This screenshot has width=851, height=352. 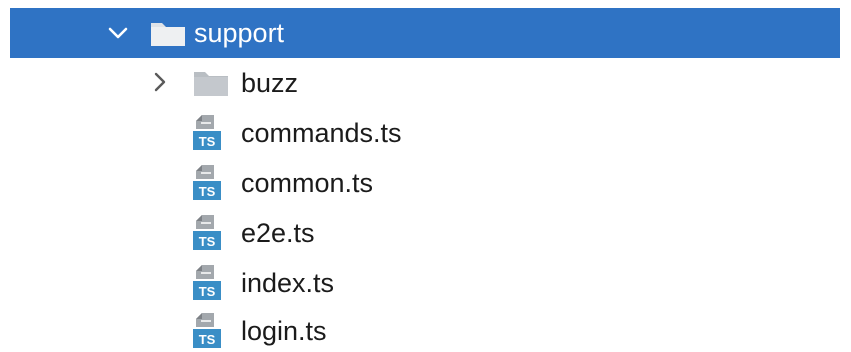 What do you see at coordinates (425, 133) in the screenshot?
I see `tree-item-commands-ts: TS commands.ts` at bounding box center [425, 133].